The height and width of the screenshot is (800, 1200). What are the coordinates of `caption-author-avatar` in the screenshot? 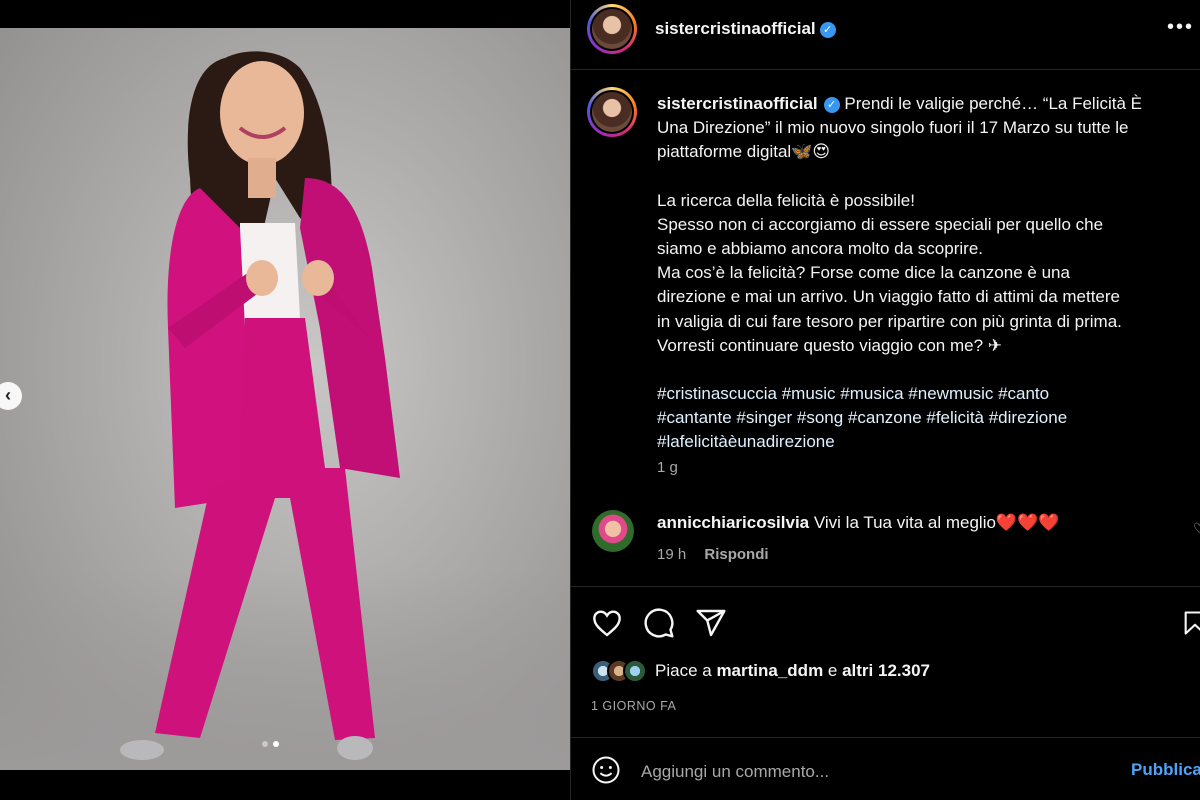 It's located at (612, 112).